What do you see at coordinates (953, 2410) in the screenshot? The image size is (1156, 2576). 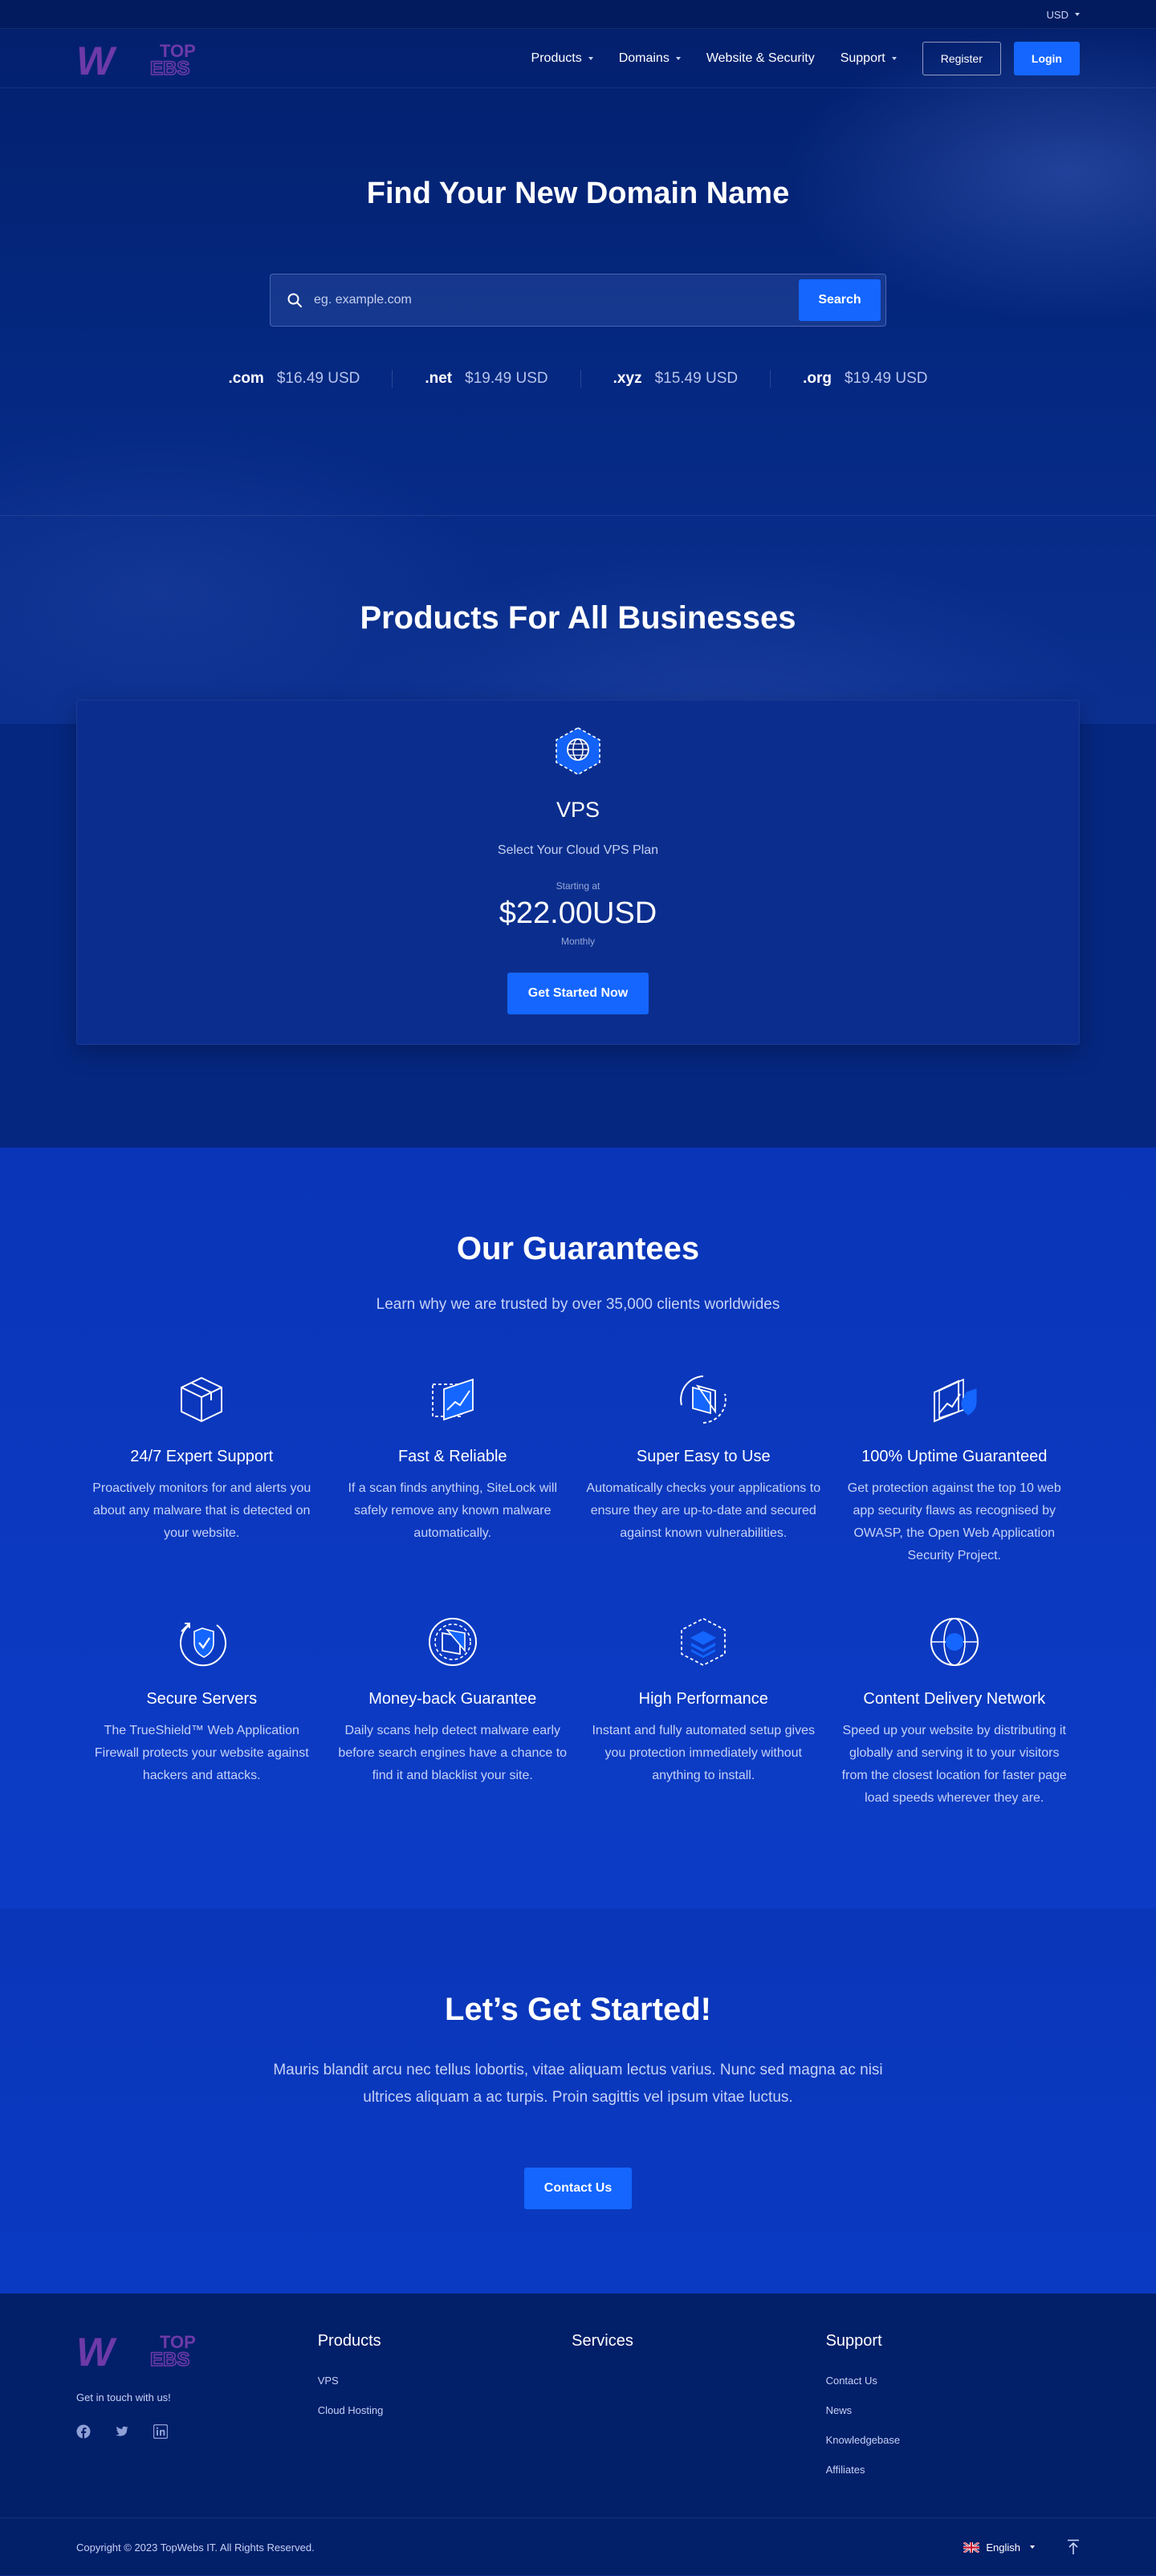 I see `footer-link: News` at bounding box center [953, 2410].